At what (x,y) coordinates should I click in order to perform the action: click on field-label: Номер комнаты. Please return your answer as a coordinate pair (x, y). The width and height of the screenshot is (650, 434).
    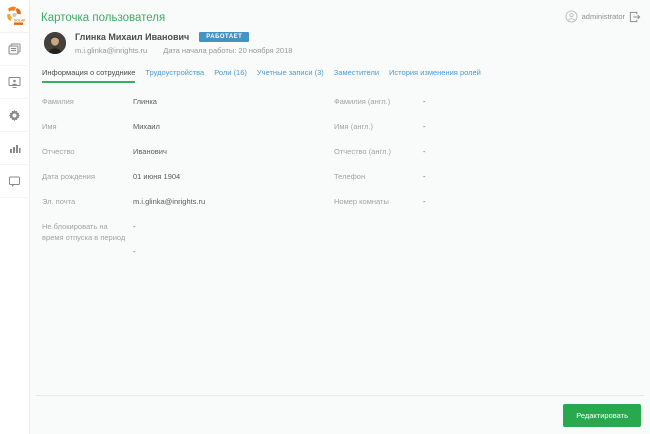
    Looking at the image, I should click on (361, 201).